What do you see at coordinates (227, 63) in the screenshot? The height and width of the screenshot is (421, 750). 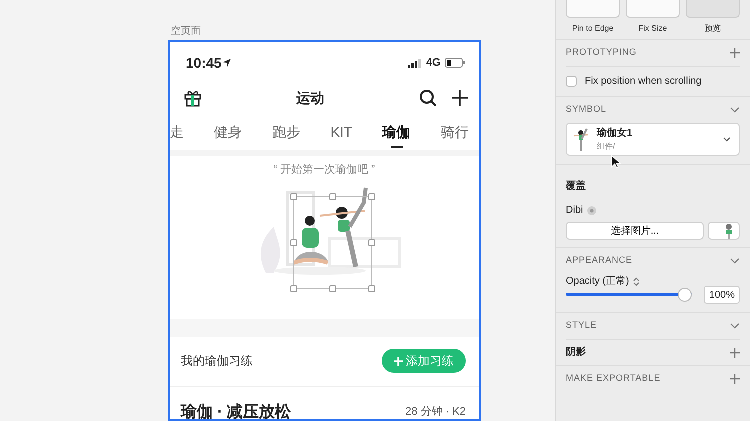 I see `location-arrow-icon` at bounding box center [227, 63].